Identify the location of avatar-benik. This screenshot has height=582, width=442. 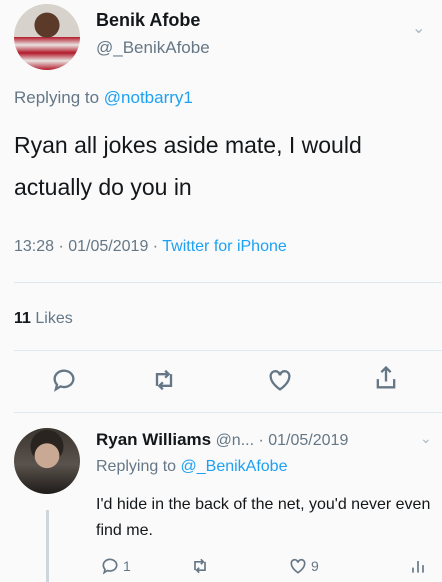
(47, 37).